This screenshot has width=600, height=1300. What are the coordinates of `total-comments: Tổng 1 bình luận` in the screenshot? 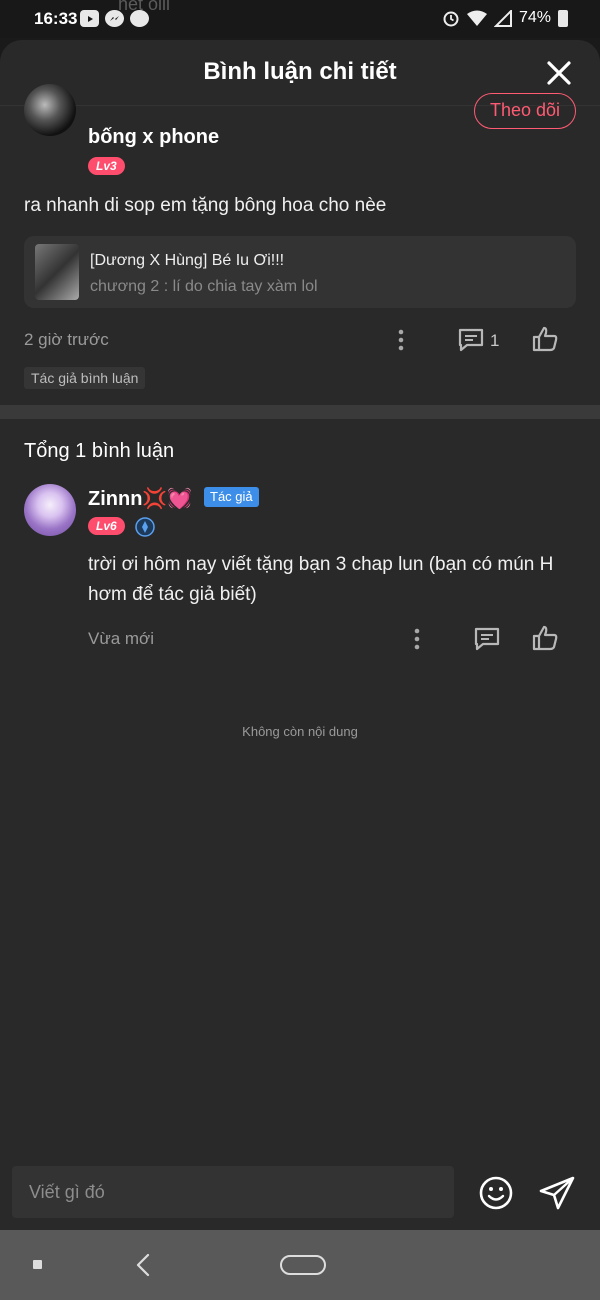 It's located at (99, 451).